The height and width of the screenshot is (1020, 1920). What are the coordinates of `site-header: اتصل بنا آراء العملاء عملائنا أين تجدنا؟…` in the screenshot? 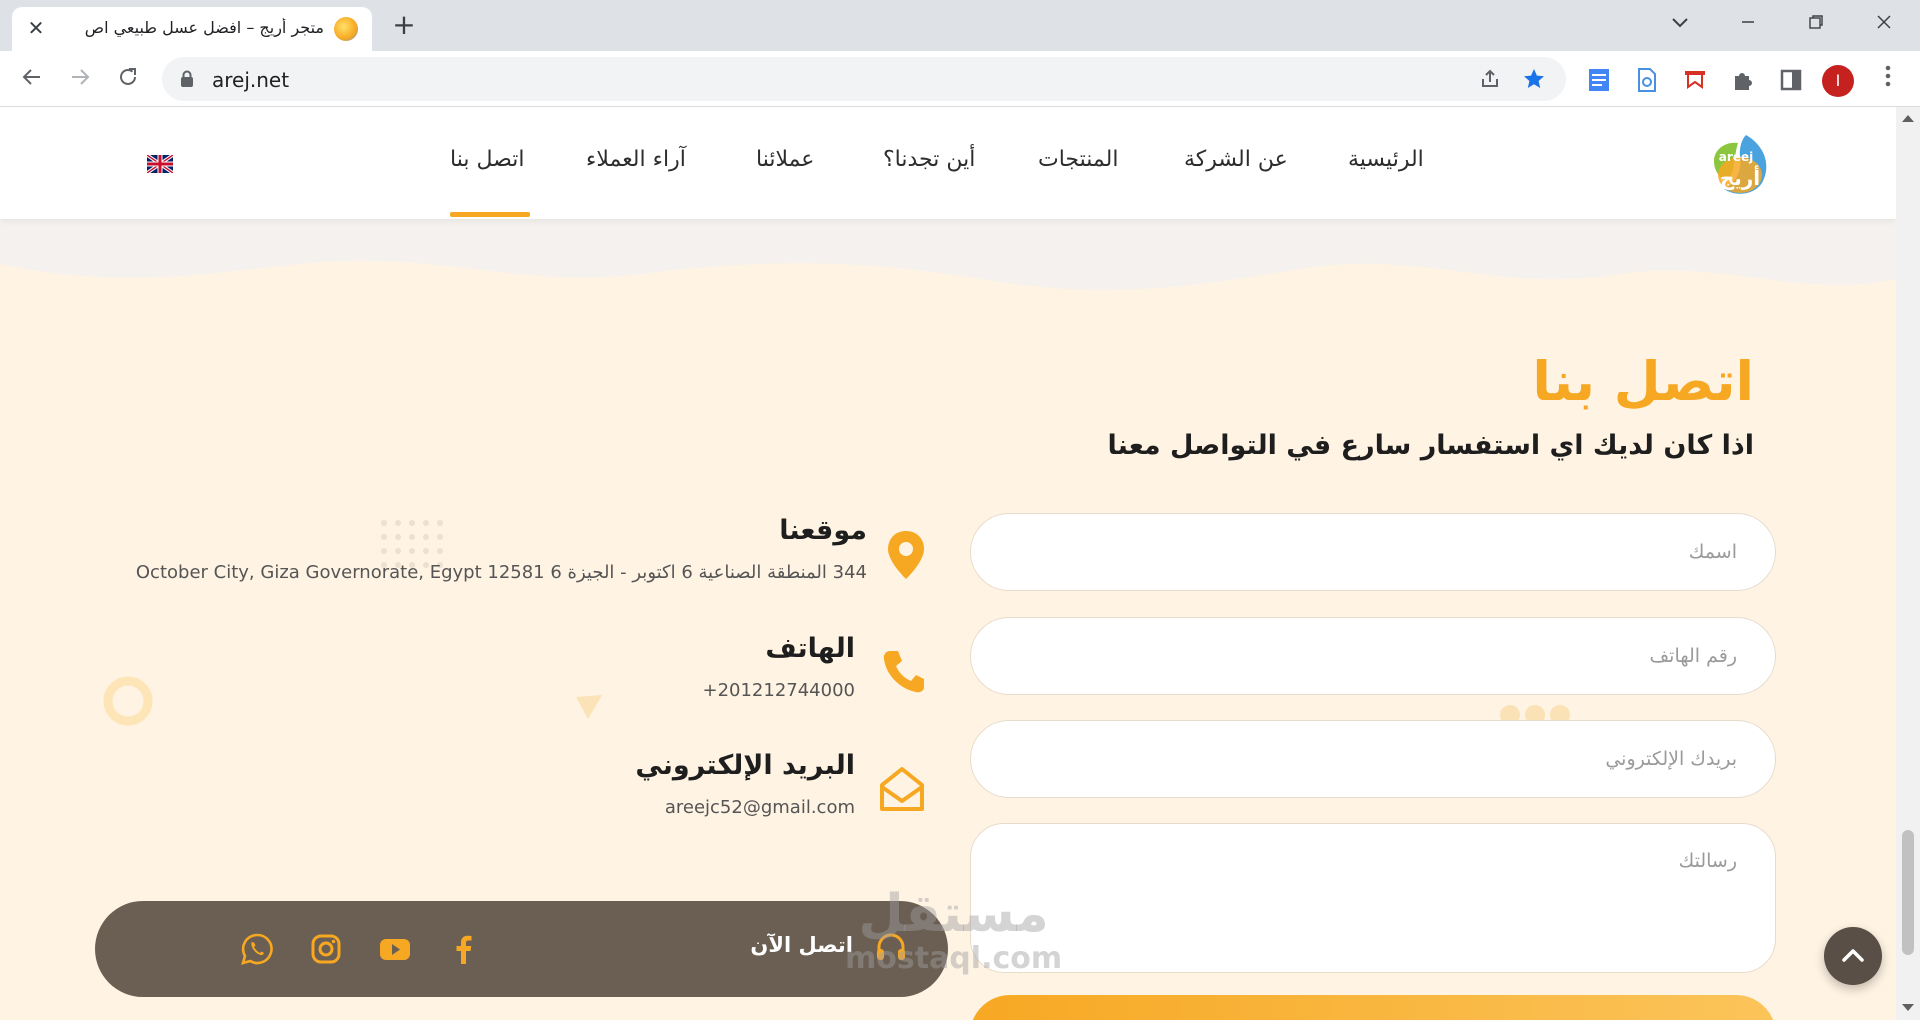 It's located at (948, 163).